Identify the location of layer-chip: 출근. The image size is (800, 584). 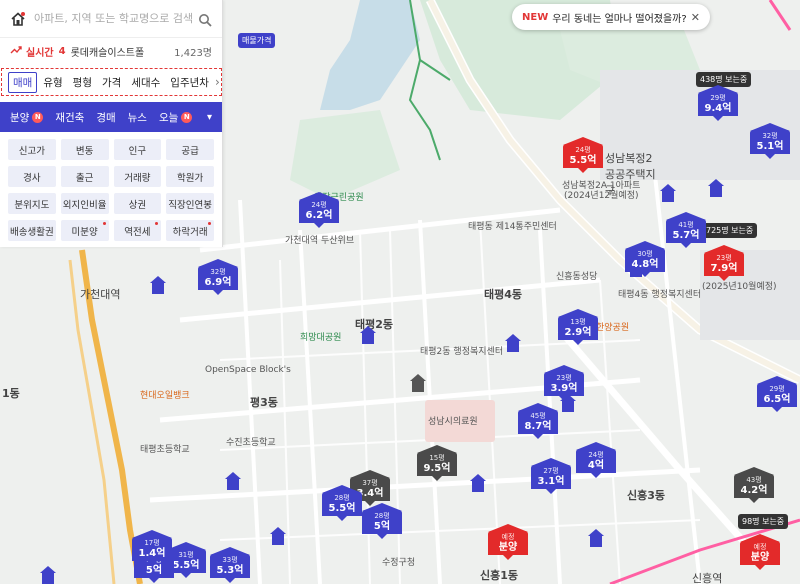
(84, 176).